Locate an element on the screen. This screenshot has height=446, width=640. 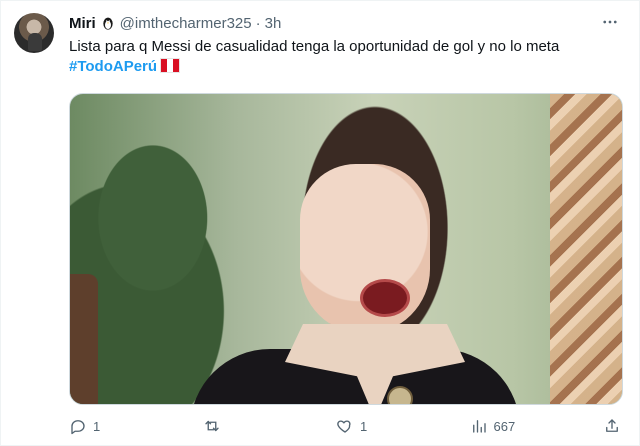
share-icon is located at coordinates (612, 426).